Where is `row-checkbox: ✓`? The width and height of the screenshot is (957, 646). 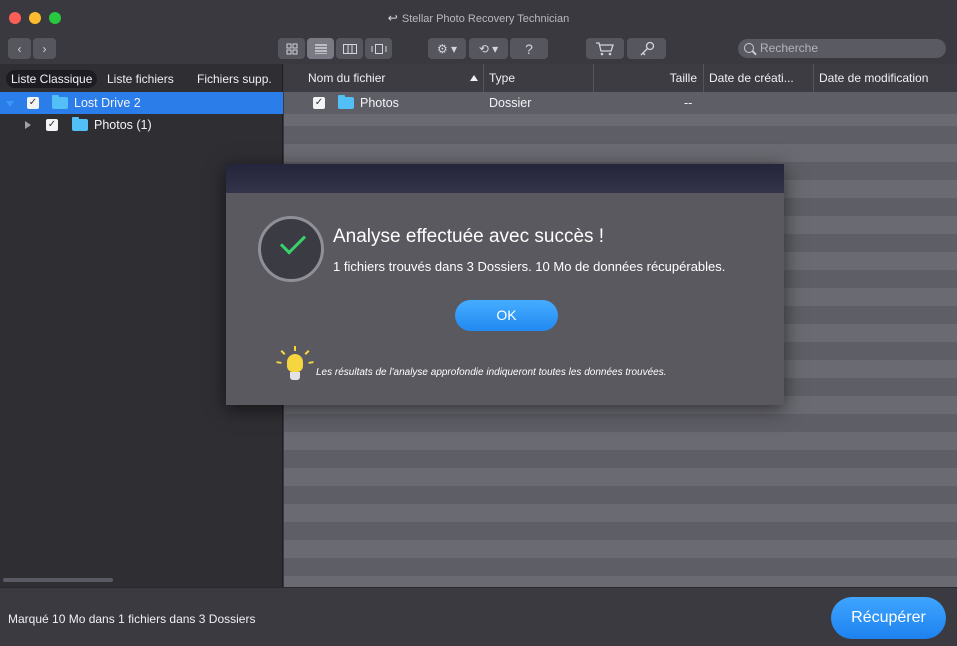
row-checkbox: ✓ is located at coordinates (319, 103).